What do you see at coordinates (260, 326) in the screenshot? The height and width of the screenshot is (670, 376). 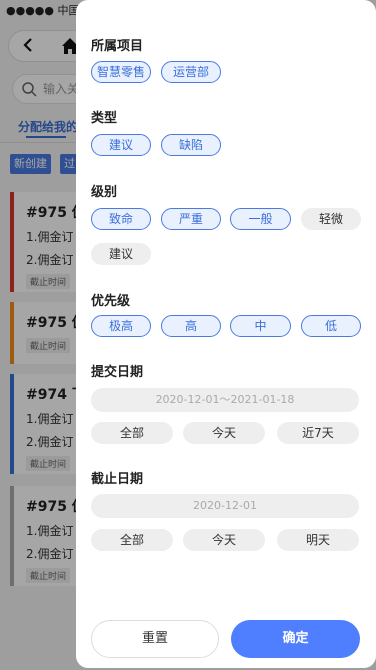 I see `chip-priority-medium: 中` at bounding box center [260, 326].